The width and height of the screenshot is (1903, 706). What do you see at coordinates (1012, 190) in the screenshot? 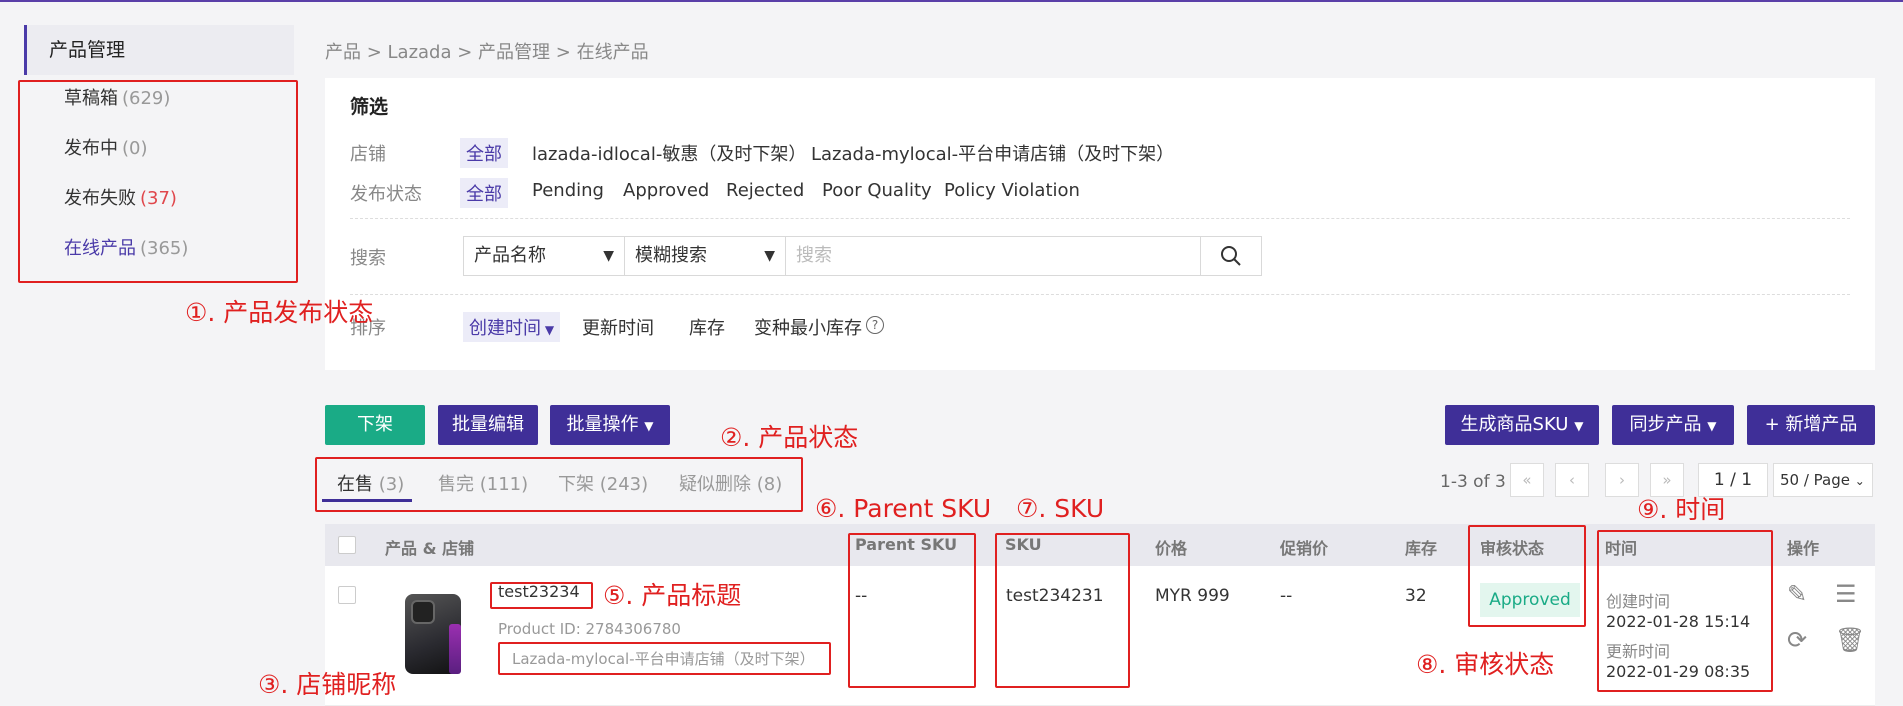
I see `status-filter-option: Policy Violation` at bounding box center [1012, 190].